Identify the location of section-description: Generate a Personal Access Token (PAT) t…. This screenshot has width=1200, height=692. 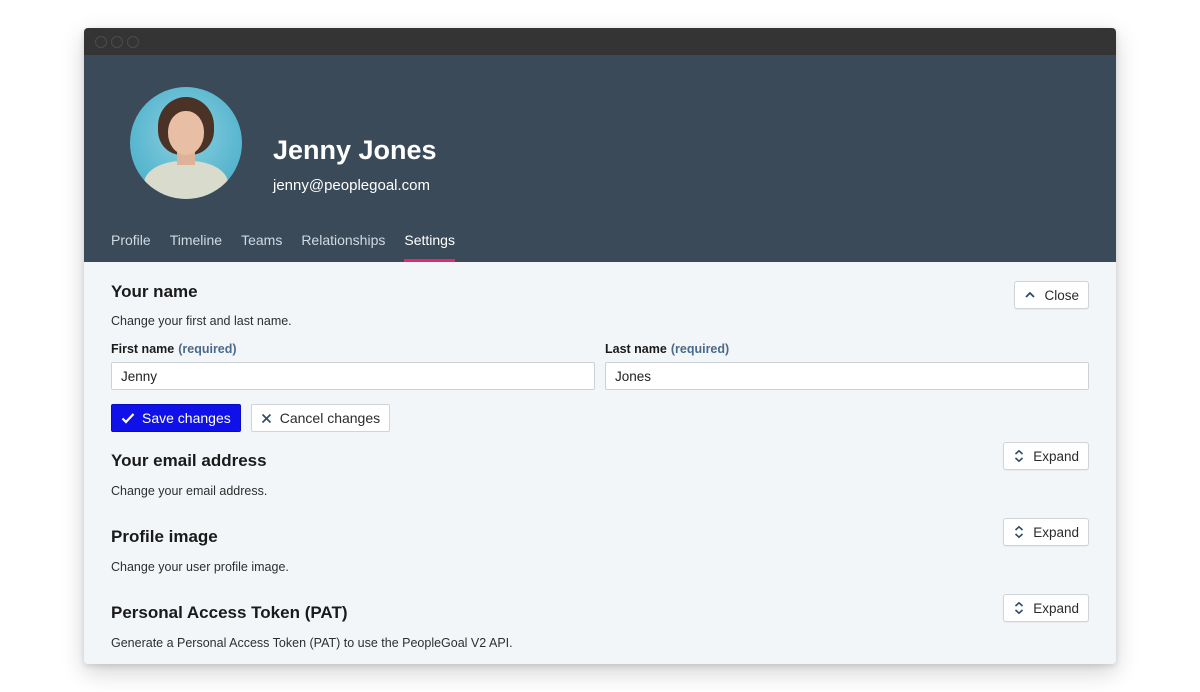
(312, 643).